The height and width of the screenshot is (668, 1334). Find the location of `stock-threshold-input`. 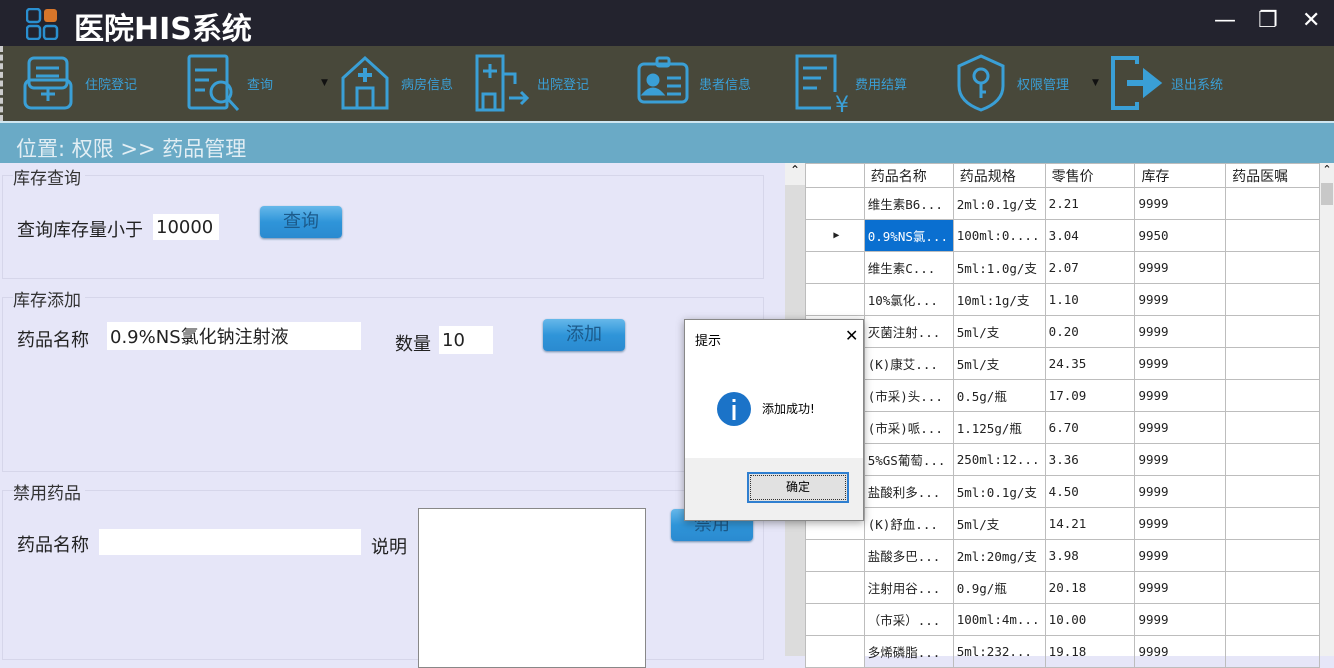

stock-threshold-input is located at coordinates (186, 227).